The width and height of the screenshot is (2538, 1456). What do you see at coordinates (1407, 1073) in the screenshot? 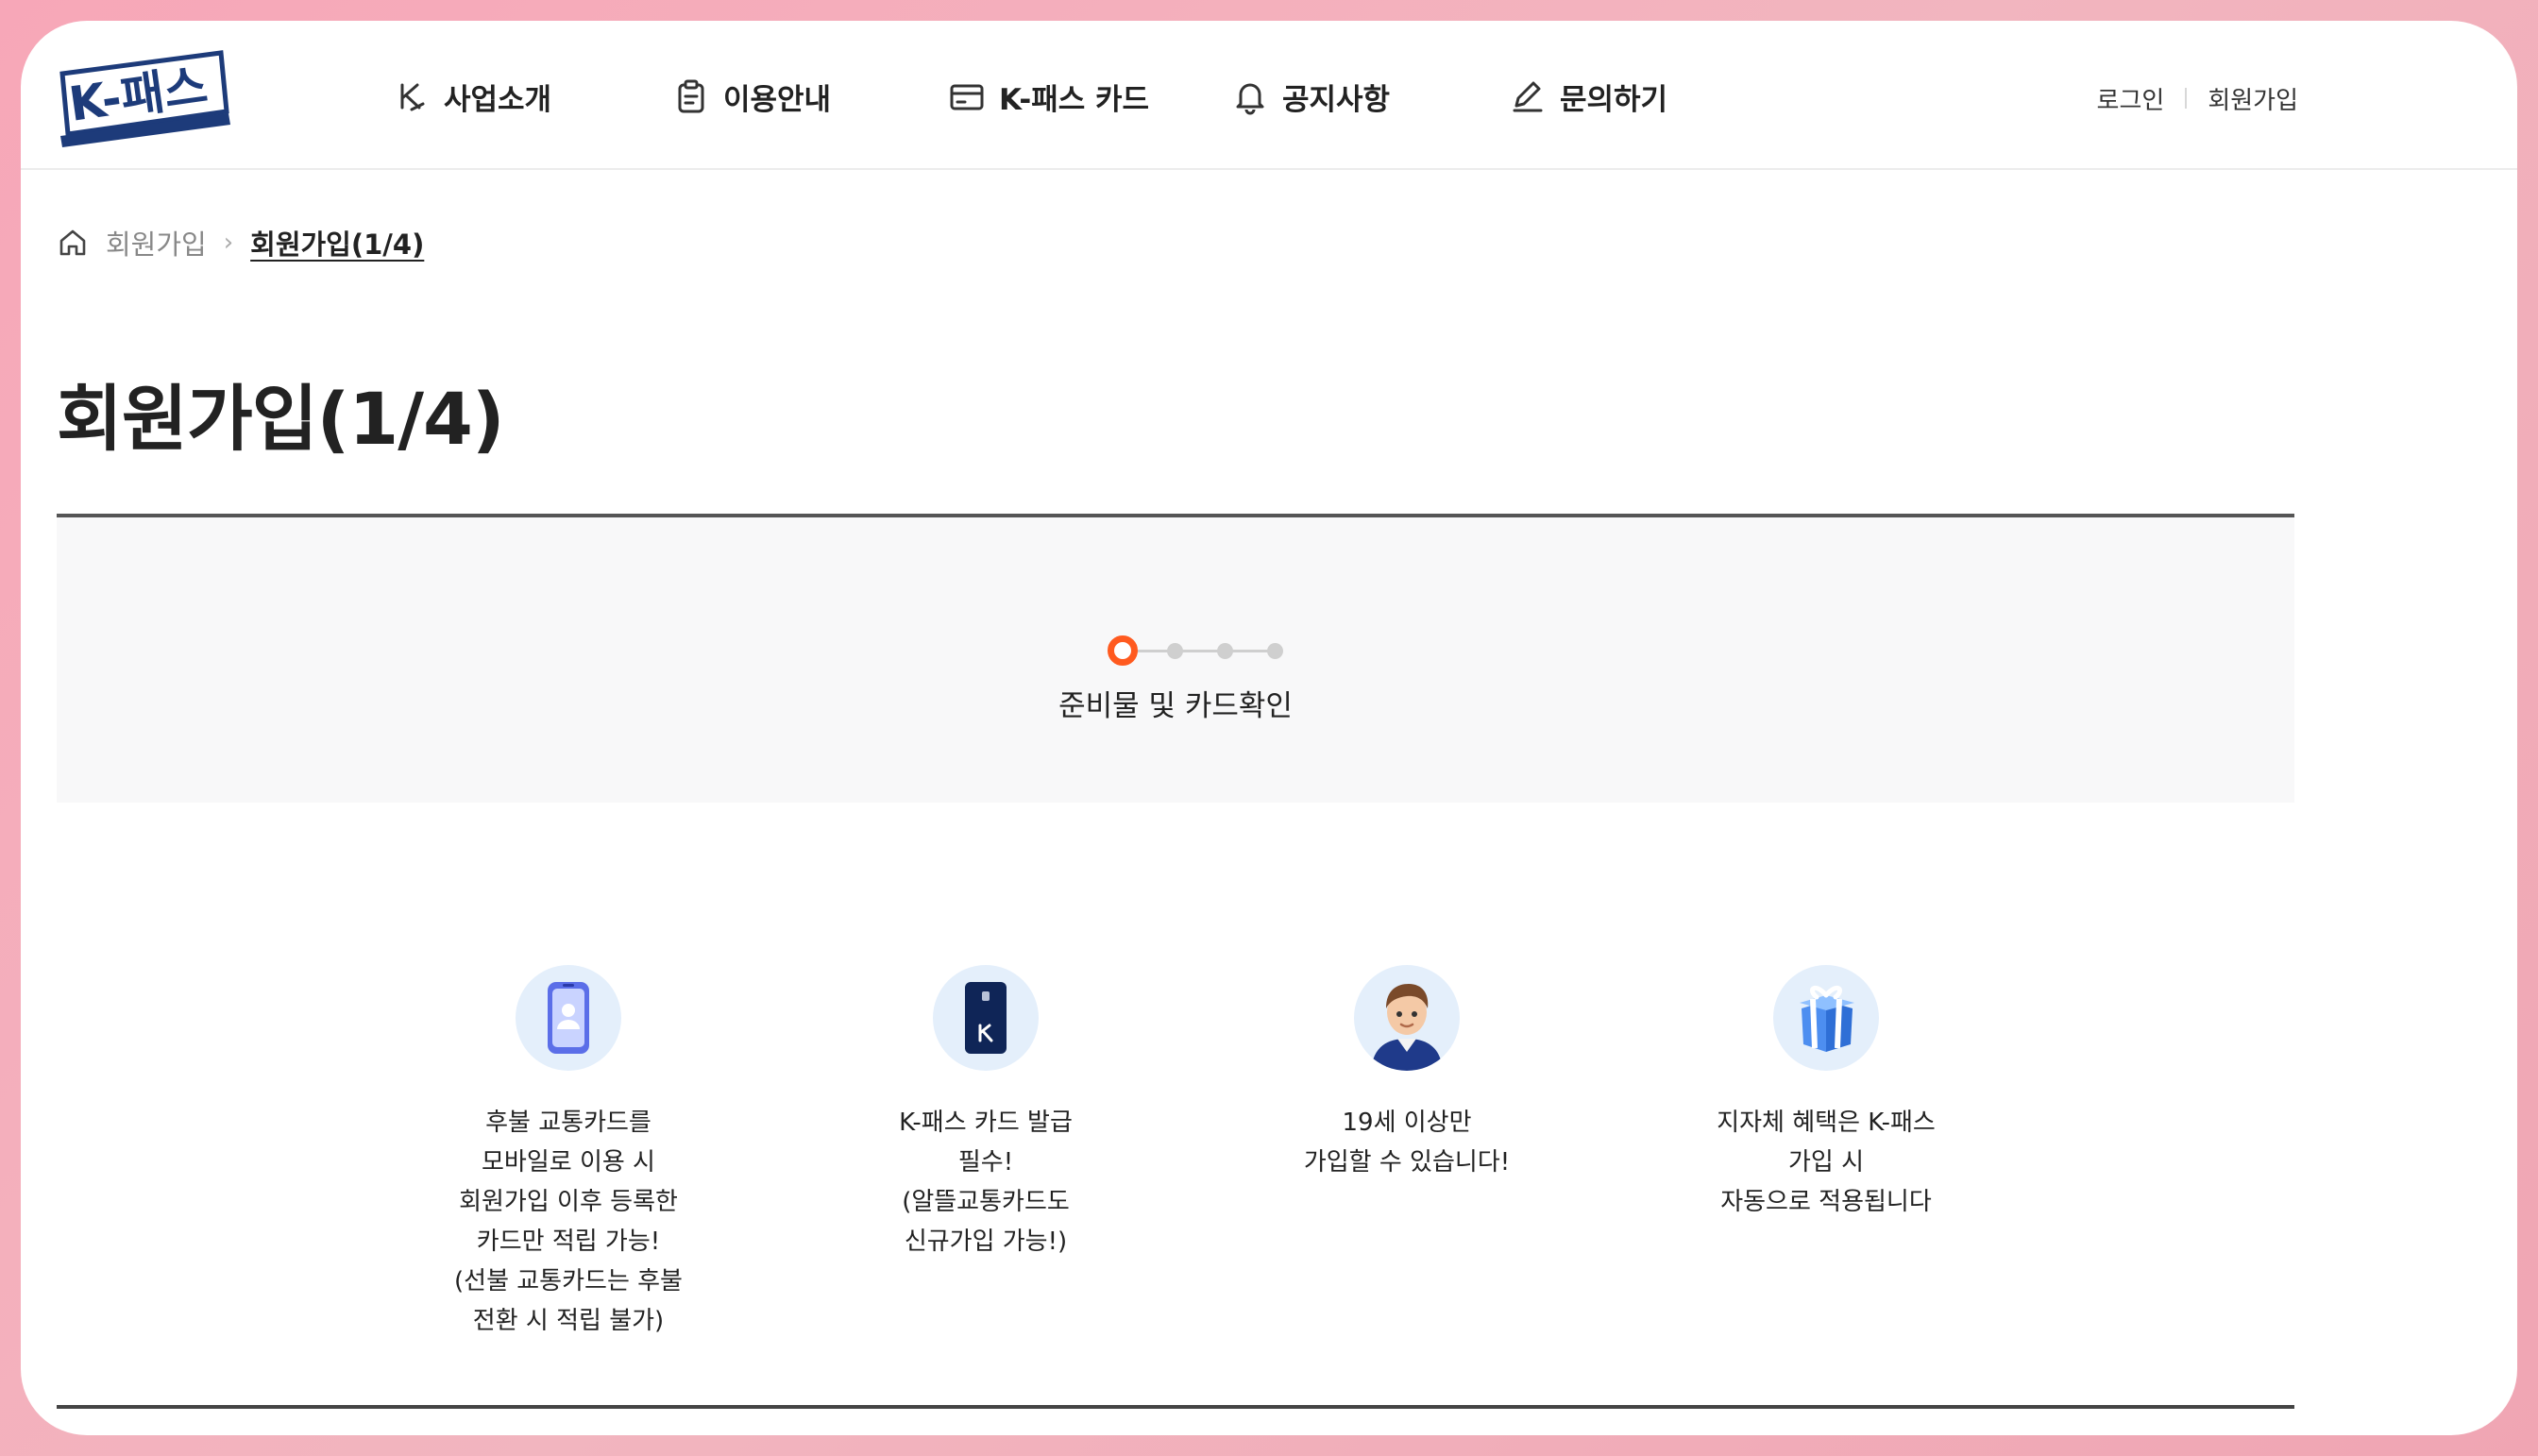
I see `requirement-item: 19세 이상만 가입할 수 있습니다!` at bounding box center [1407, 1073].